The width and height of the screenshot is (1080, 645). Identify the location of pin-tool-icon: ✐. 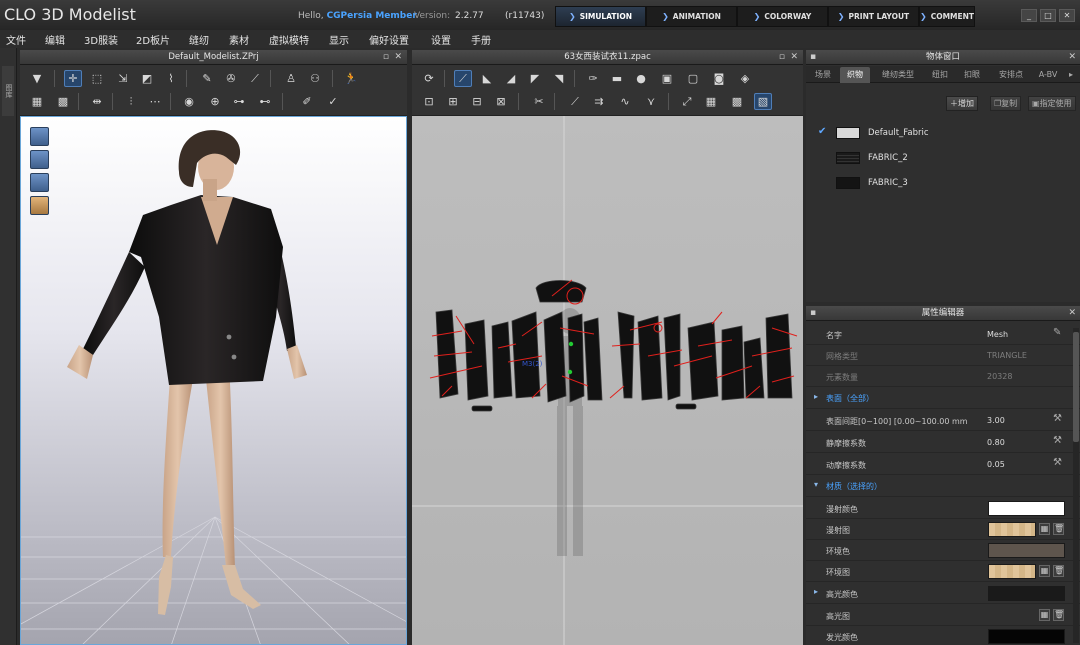
(307, 101).